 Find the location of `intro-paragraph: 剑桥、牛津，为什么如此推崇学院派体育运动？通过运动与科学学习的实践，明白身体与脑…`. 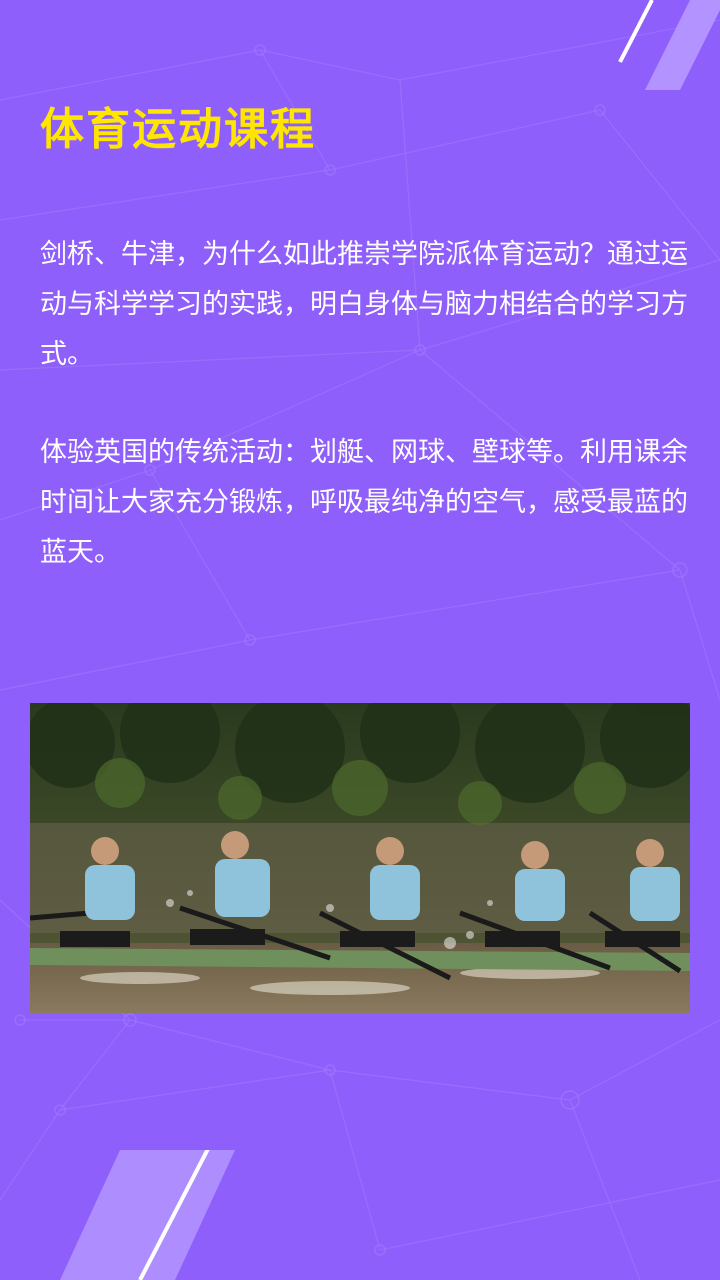

intro-paragraph: 剑桥、牛津，为什么如此推崇学院派体育运动？通过运动与科学学习的实践，明白身体与脑… is located at coordinates (364, 304).